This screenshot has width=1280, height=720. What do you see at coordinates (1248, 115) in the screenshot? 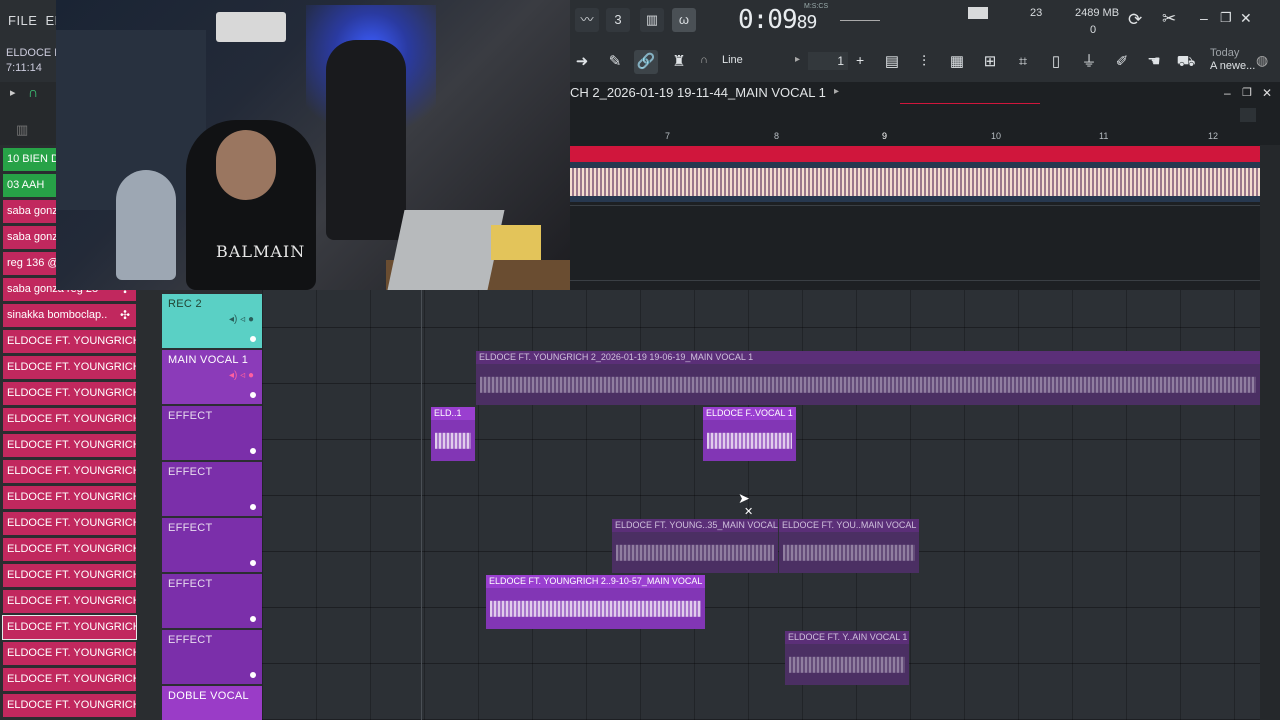
I see `clip-scroll-button` at bounding box center [1248, 115].